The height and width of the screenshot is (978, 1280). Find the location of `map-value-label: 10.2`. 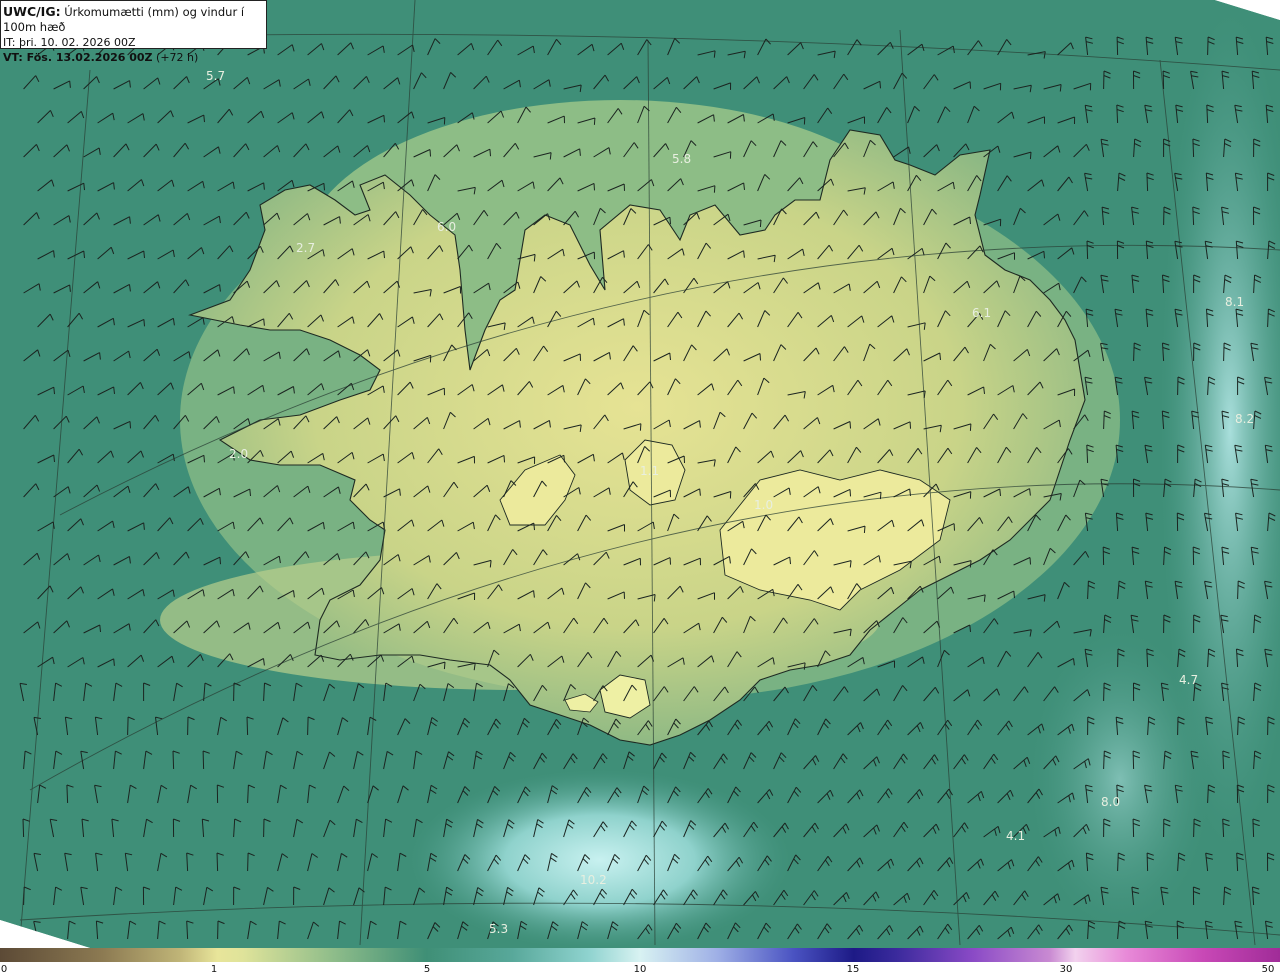

map-value-label: 10.2 is located at coordinates (593, 880).